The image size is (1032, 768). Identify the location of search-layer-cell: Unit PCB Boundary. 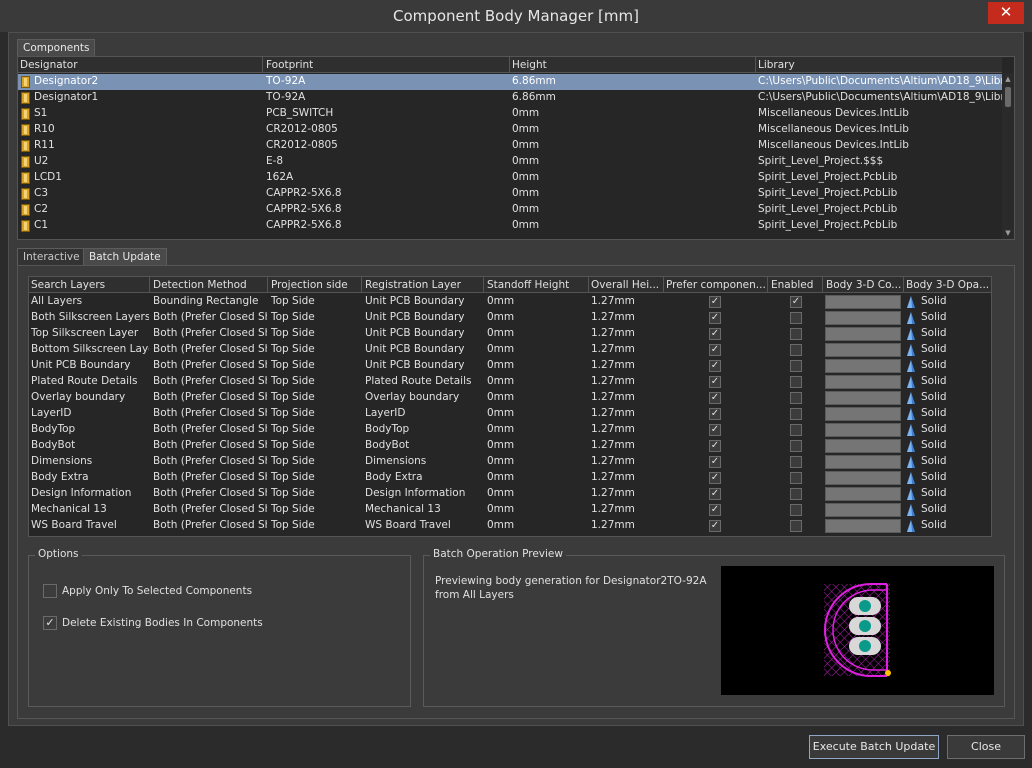
(90, 365).